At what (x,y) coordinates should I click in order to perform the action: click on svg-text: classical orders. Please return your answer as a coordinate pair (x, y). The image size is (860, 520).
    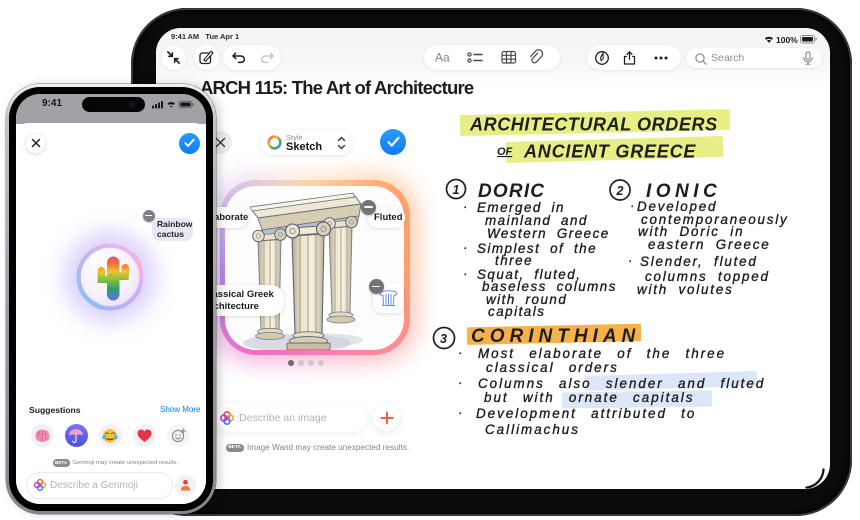
    Looking at the image, I should click on (552, 367).